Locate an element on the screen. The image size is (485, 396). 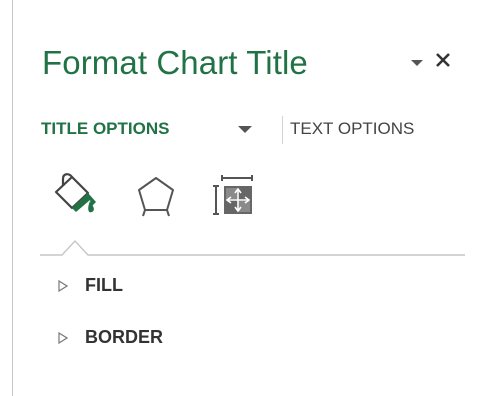
tab-text-options: TEXT OPTIONS is located at coordinates (352, 129).